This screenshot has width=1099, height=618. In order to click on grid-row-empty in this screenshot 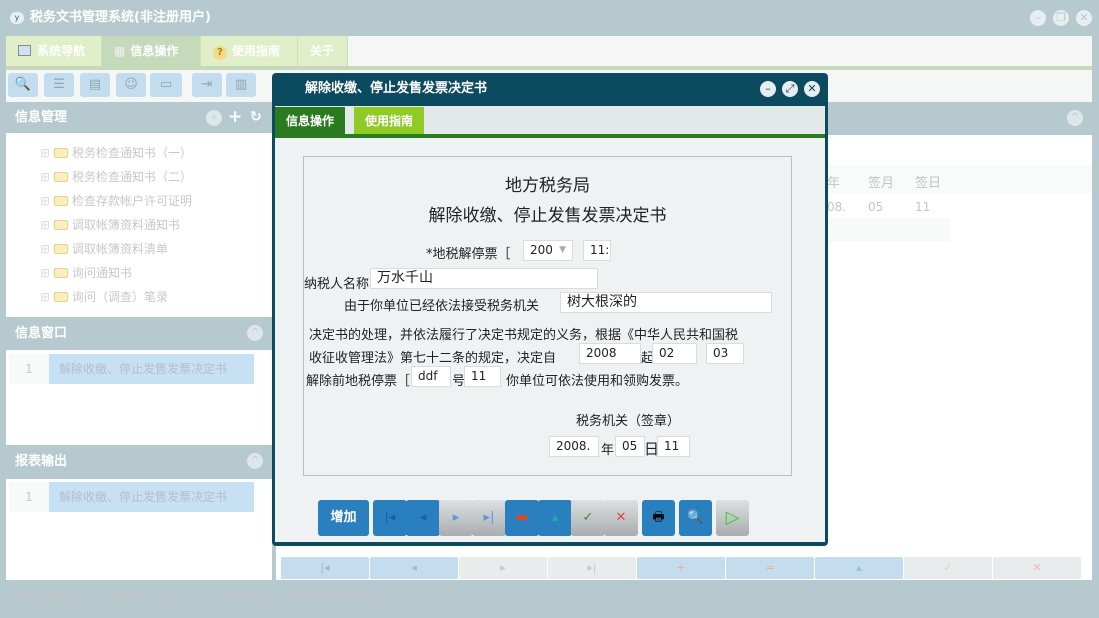, I will do `click(888, 230)`.